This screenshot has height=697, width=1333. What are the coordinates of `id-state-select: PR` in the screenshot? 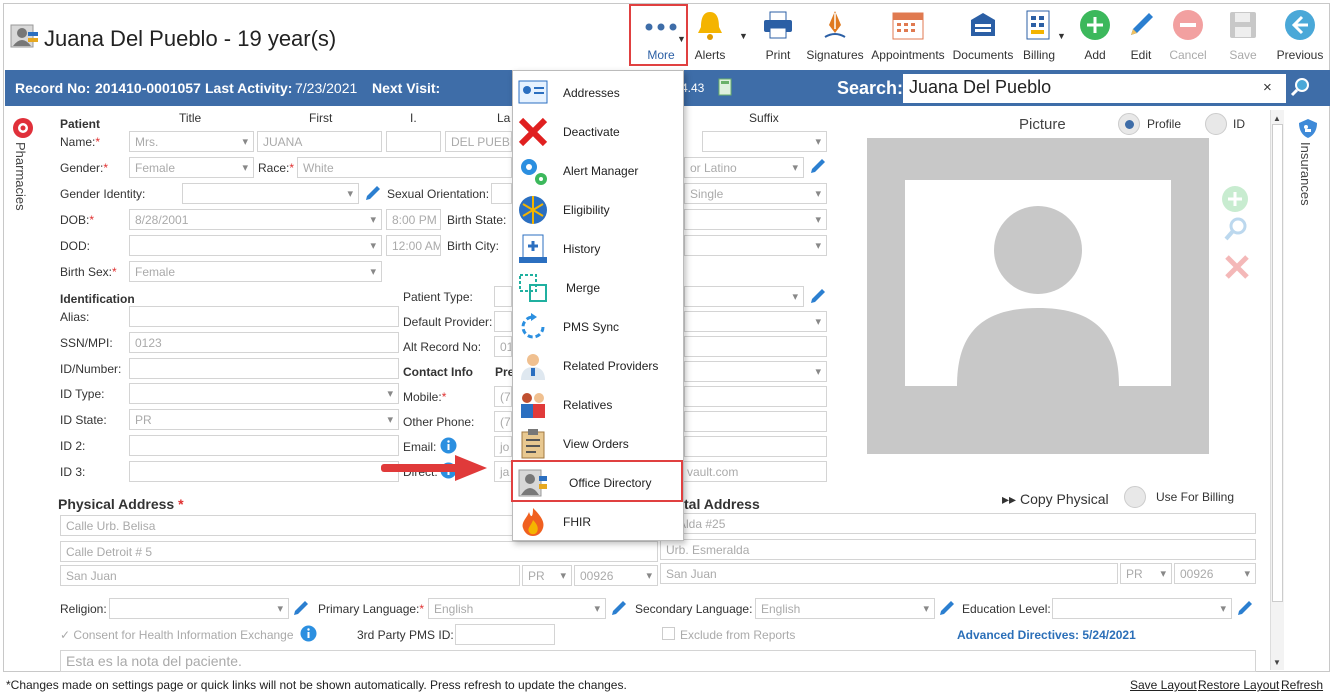 It's located at (264, 419).